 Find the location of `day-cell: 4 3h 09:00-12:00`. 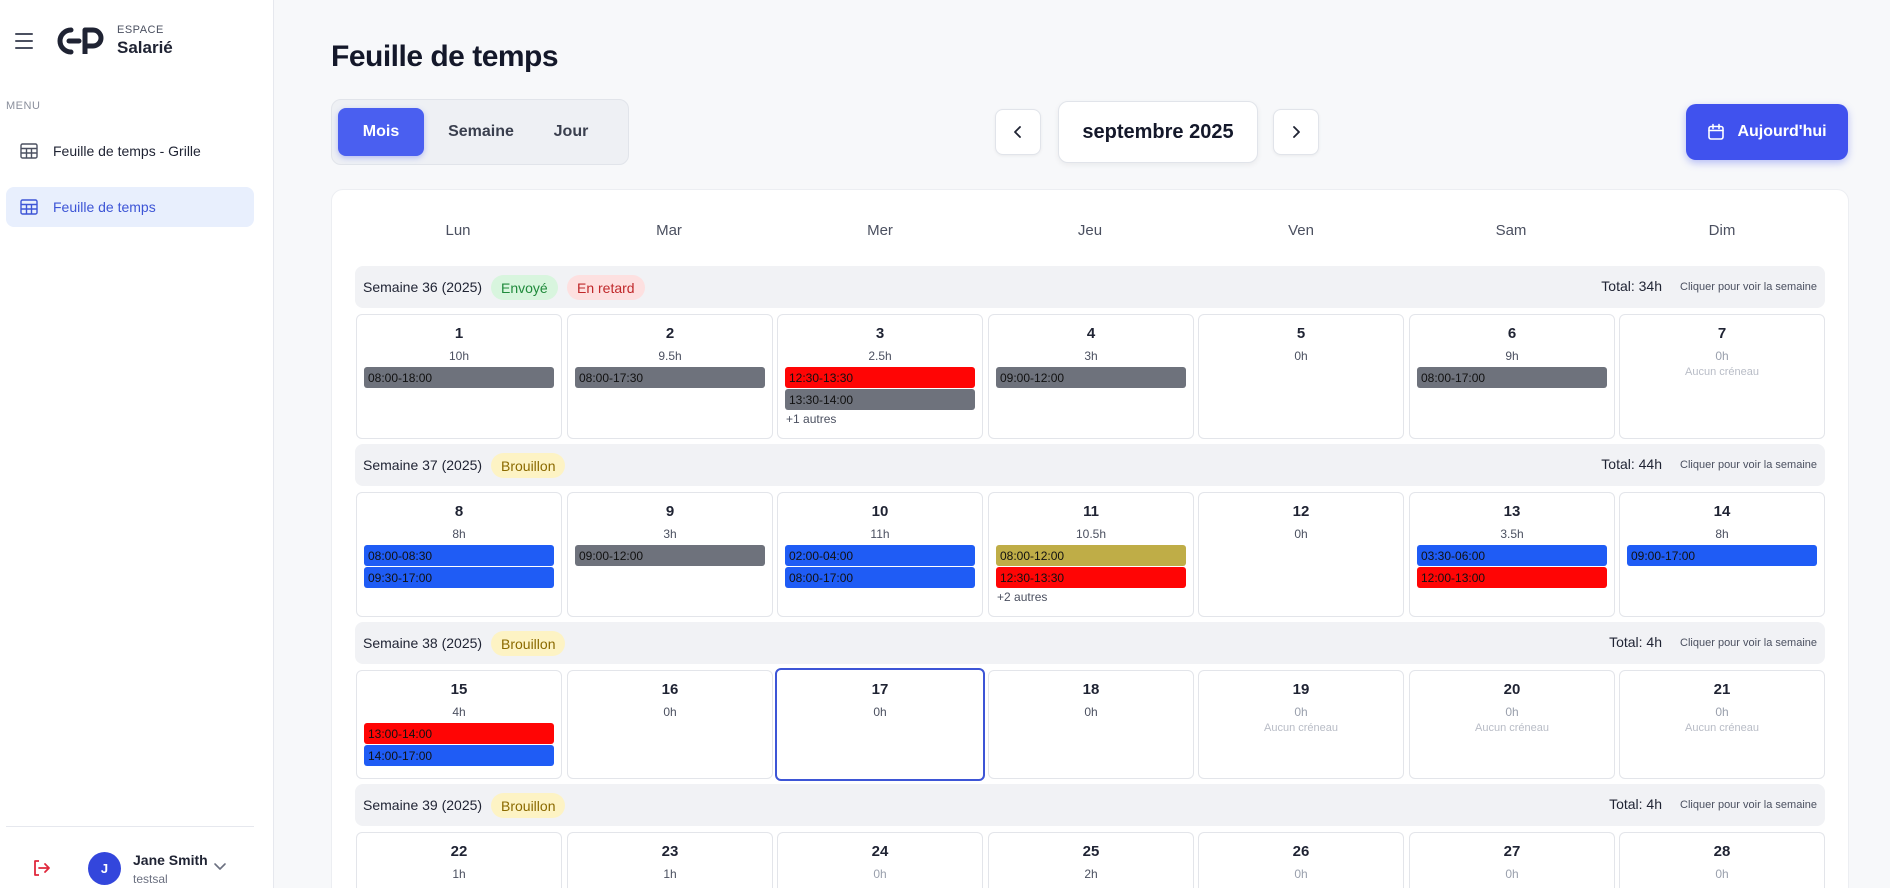

day-cell: 4 3h 09:00-12:00 is located at coordinates (1091, 376).